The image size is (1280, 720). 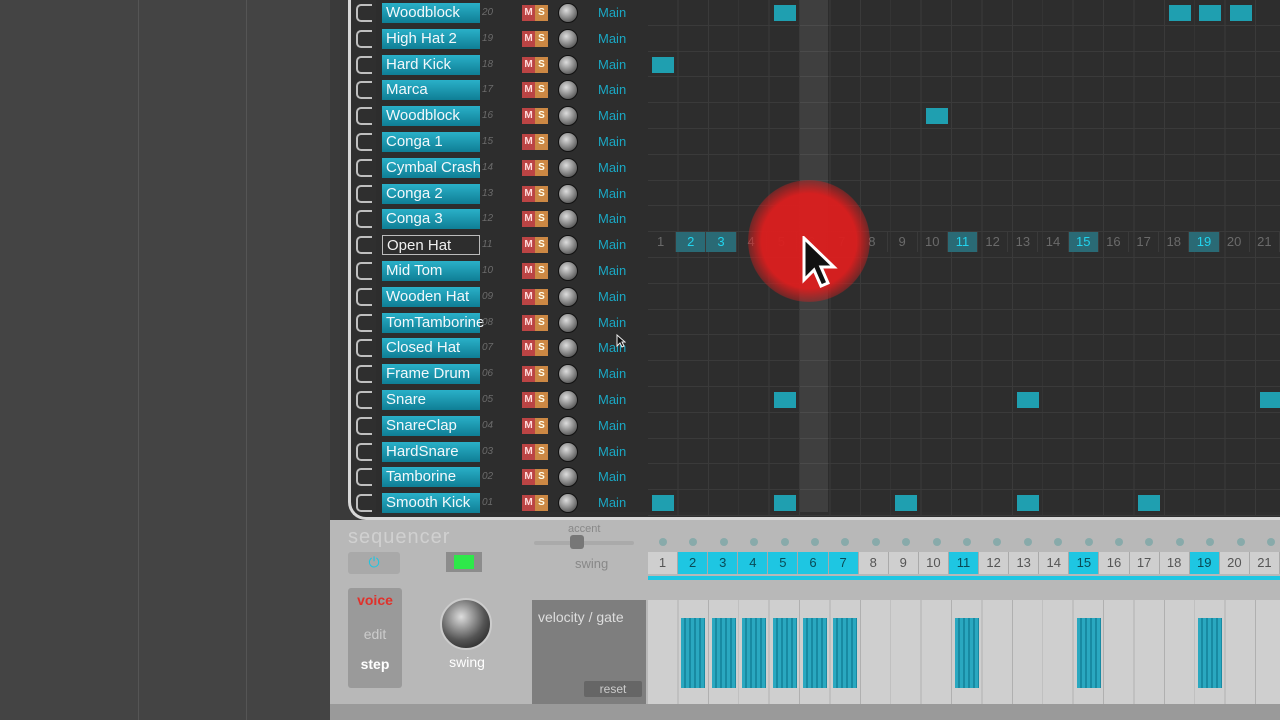 What do you see at coordinates (1265, 242) in the screenshot?
I see `open-hat-step: 21` at bounding box center [1265, 242].